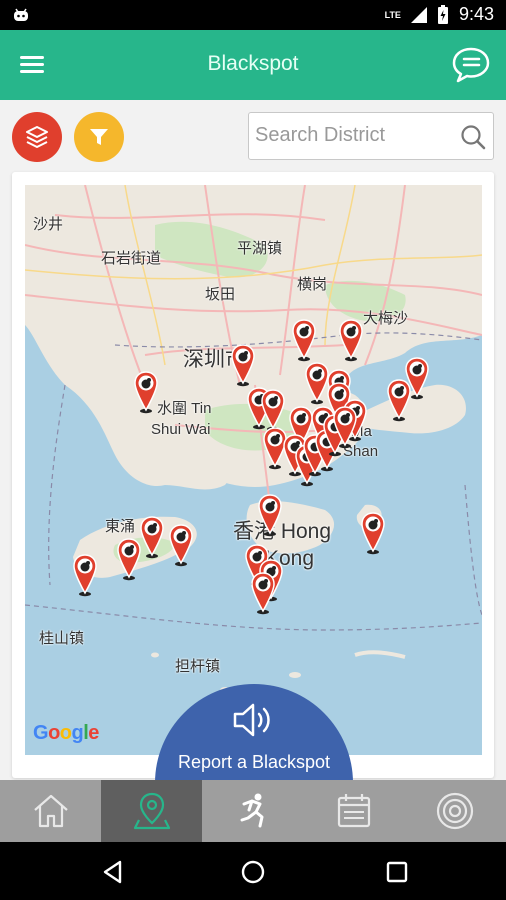 The height and width of the screenshot is (900, 506). What do you see at coordinates (386, 318) in the screenshot?
I see `map-label: 大梅沙` at bounding box center [386, 318].